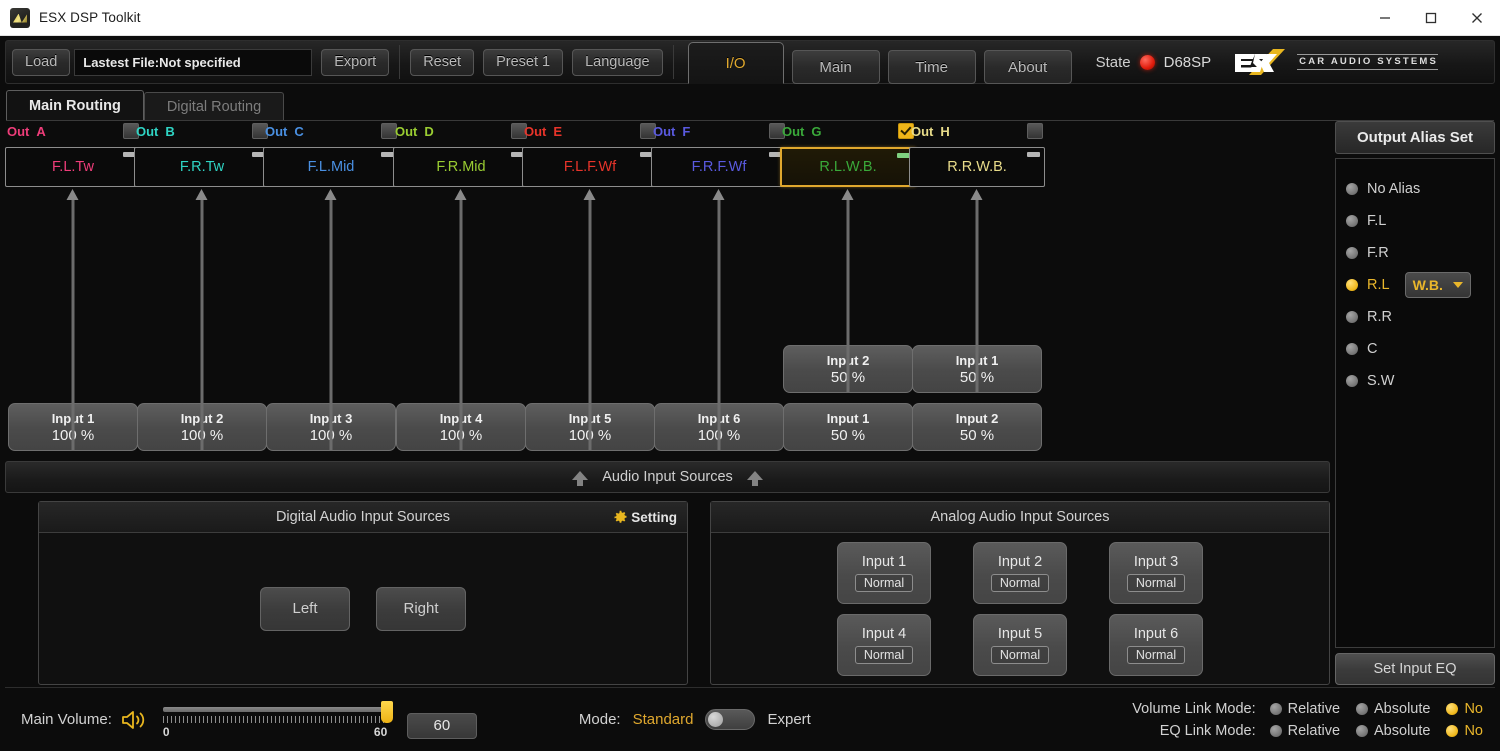 The width and height of the screenshot is (1500, 751). What do you see at coordinates (277, 720) in the screenshot?
I see `main-volume-slider: 0 60` at bounding box center [277, 720].